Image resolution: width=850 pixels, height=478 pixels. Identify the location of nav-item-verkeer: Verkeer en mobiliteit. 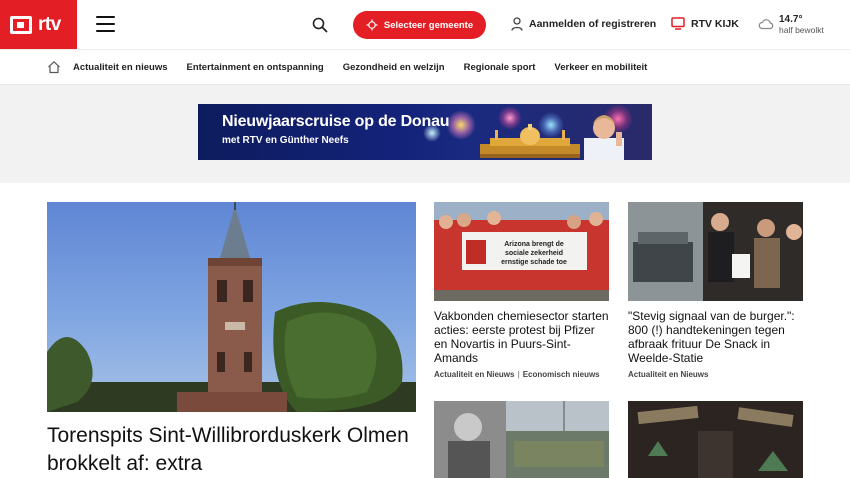
(600, 67).